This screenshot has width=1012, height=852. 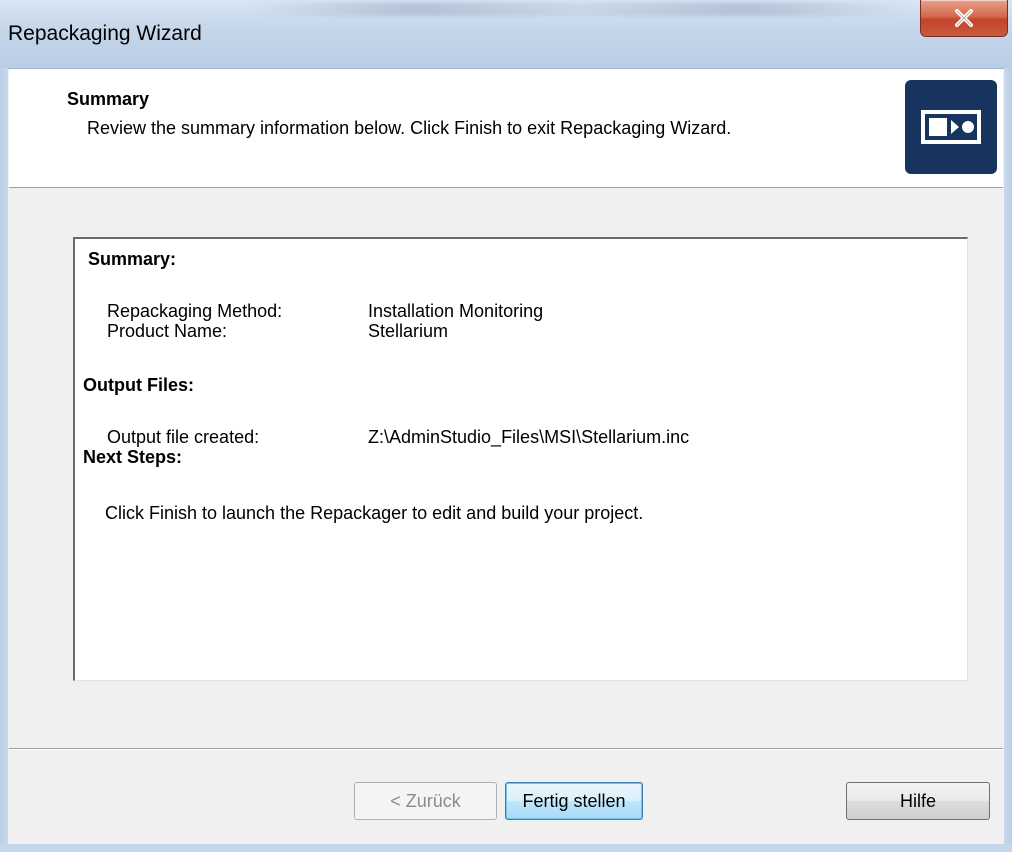 I want to click on method-label: Repackaging Method:, so click(x=195, y=311).